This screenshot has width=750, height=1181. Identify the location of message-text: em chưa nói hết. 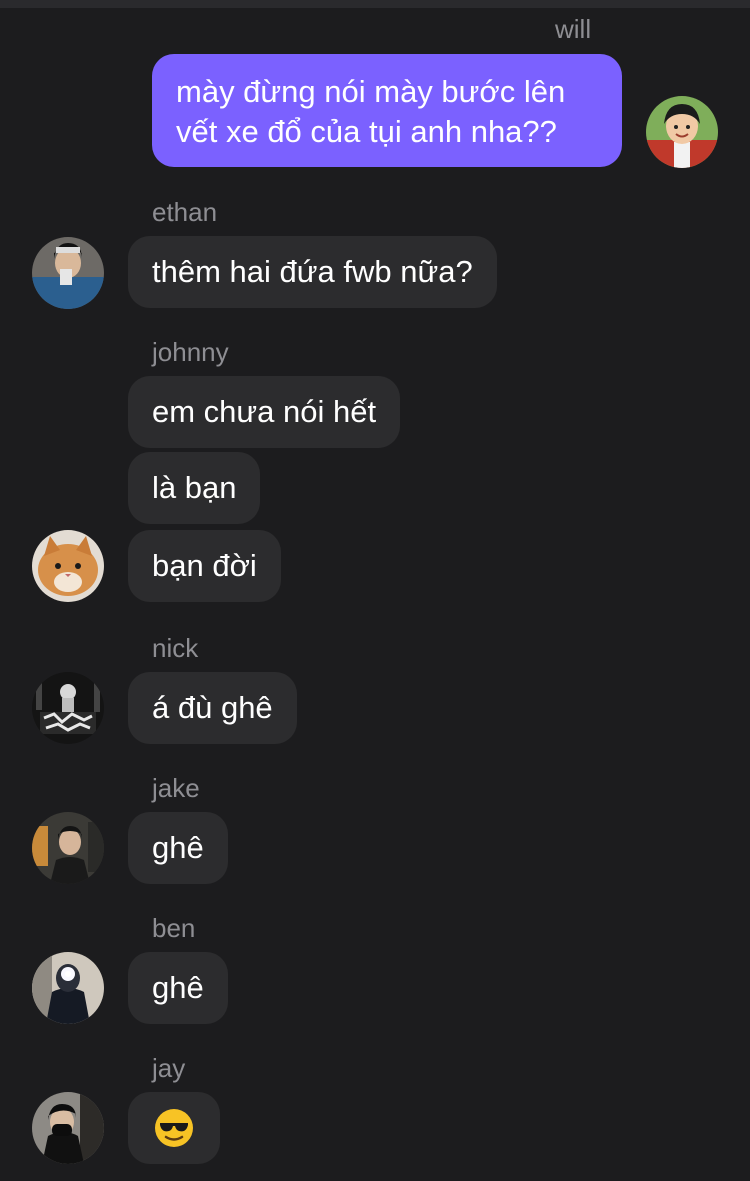
(264, 411).